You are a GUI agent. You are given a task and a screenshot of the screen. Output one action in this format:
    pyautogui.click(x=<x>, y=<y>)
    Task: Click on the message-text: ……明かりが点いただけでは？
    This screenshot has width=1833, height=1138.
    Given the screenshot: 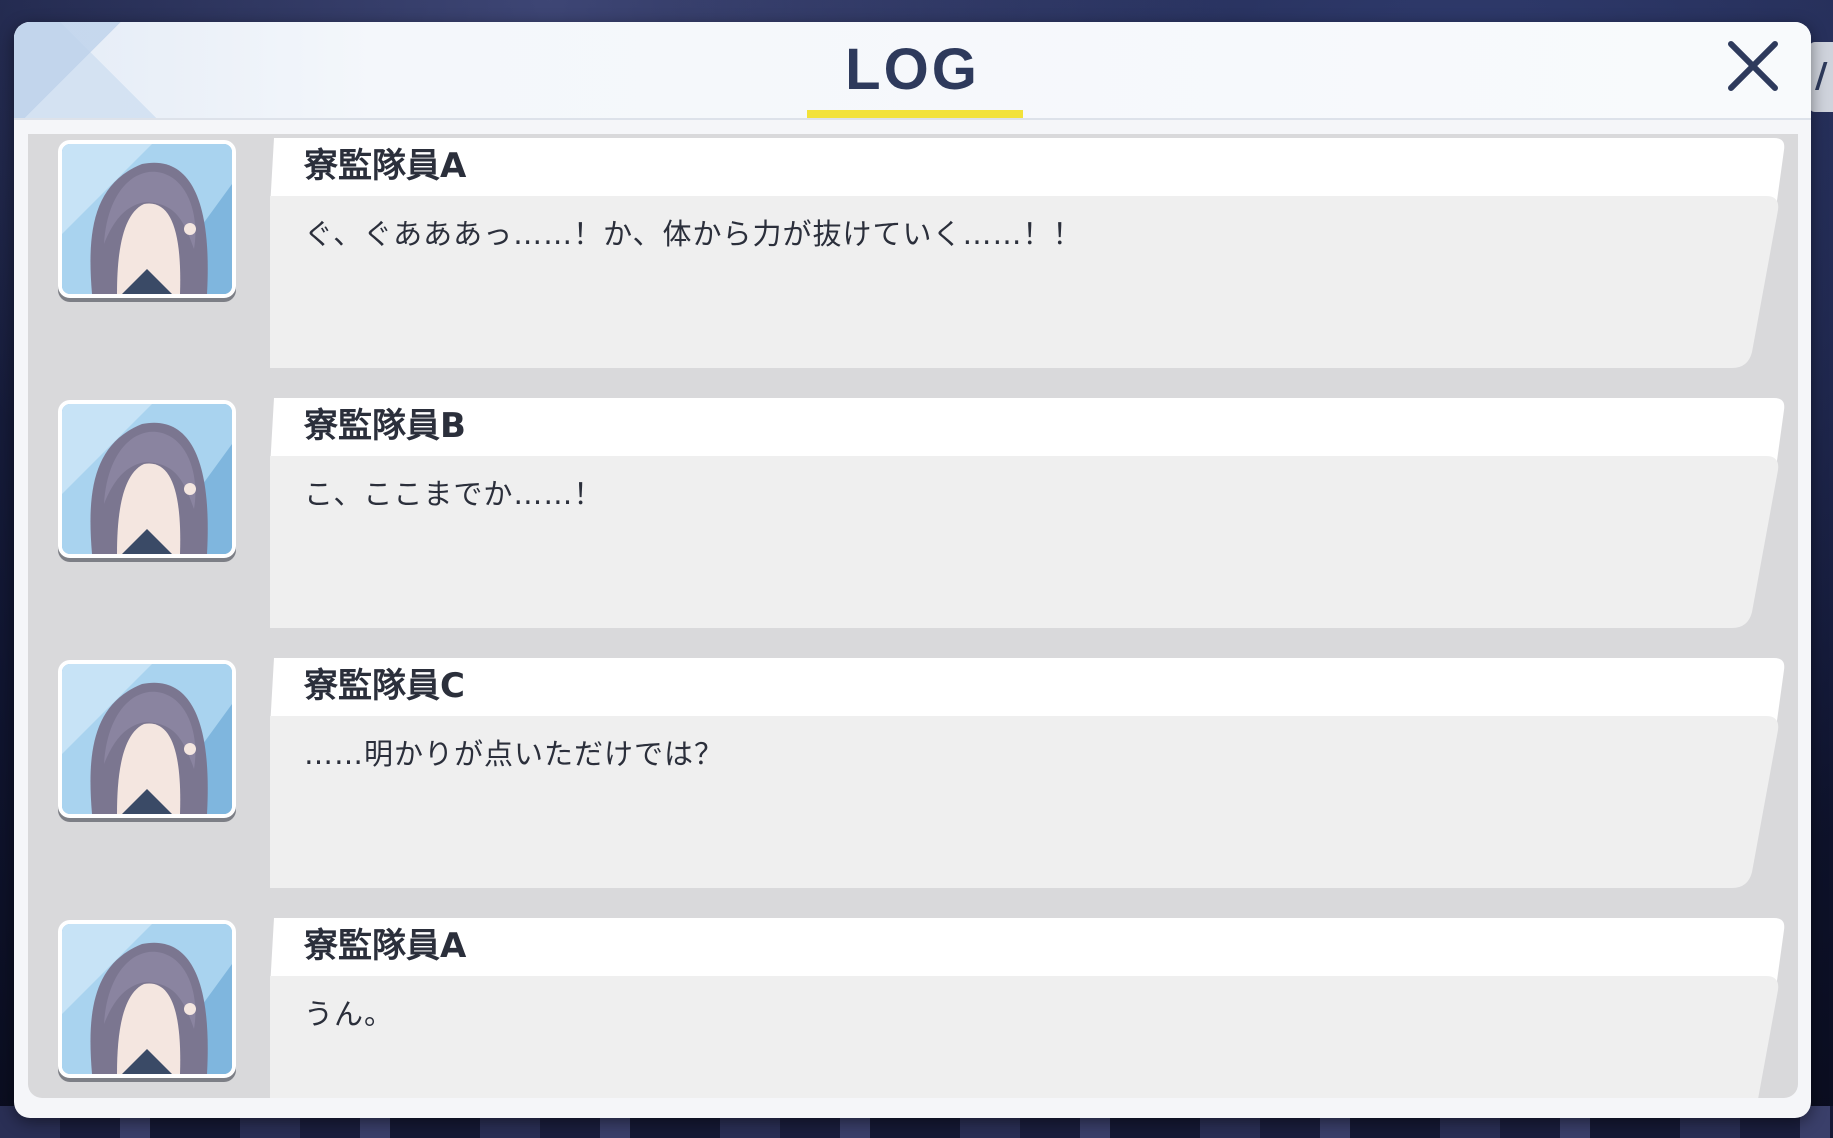 What is the action you would take?
    pyautogui.click(x=514, y=754)
    